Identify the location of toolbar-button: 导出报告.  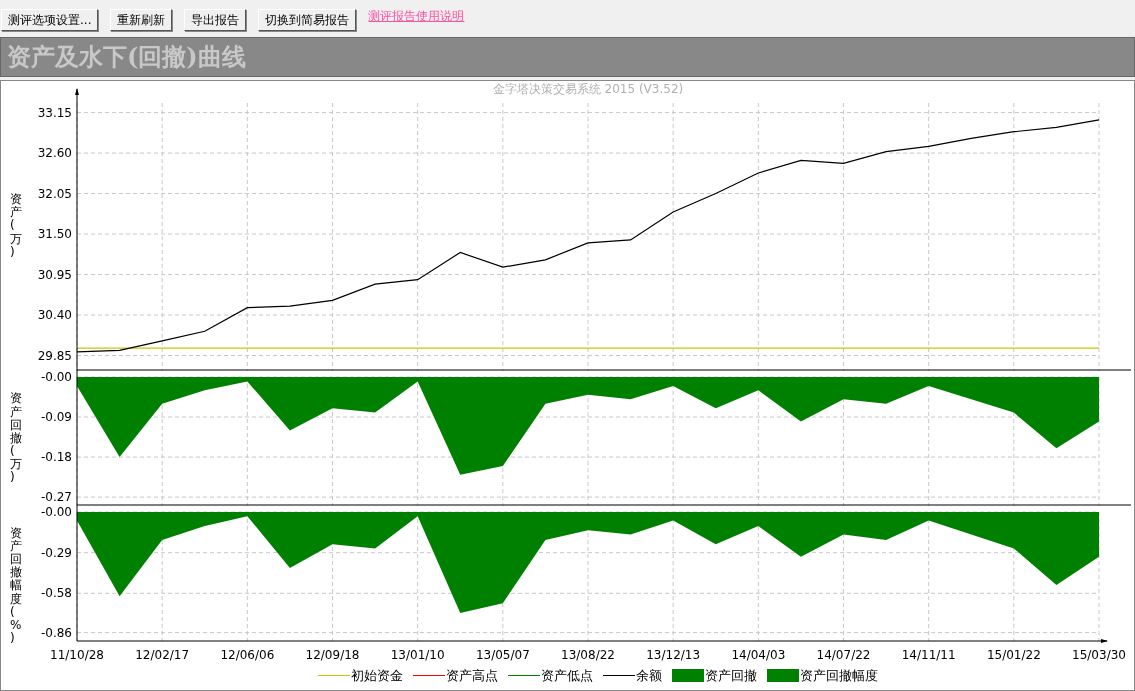
(215, 20).